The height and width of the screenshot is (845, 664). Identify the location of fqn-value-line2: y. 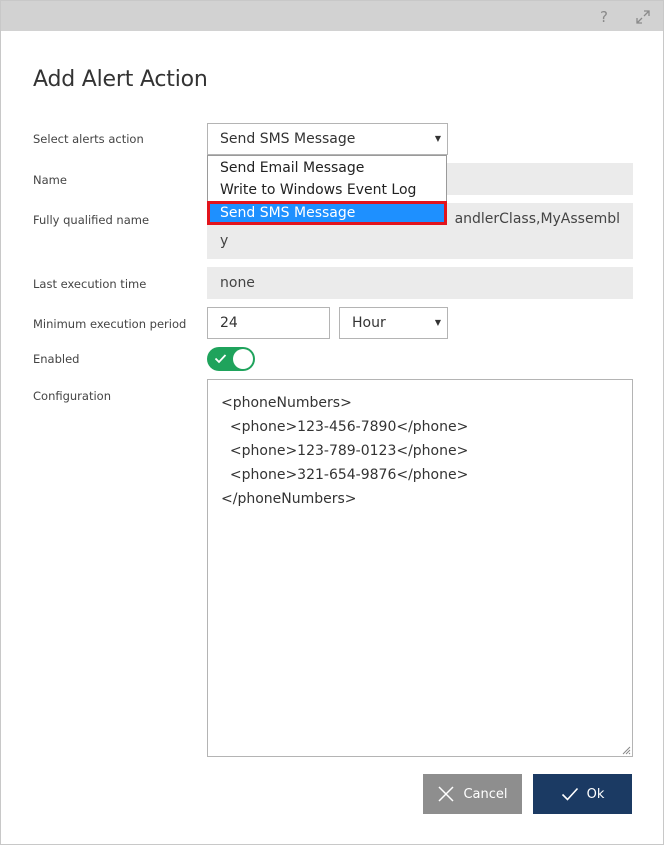
(224, 241).